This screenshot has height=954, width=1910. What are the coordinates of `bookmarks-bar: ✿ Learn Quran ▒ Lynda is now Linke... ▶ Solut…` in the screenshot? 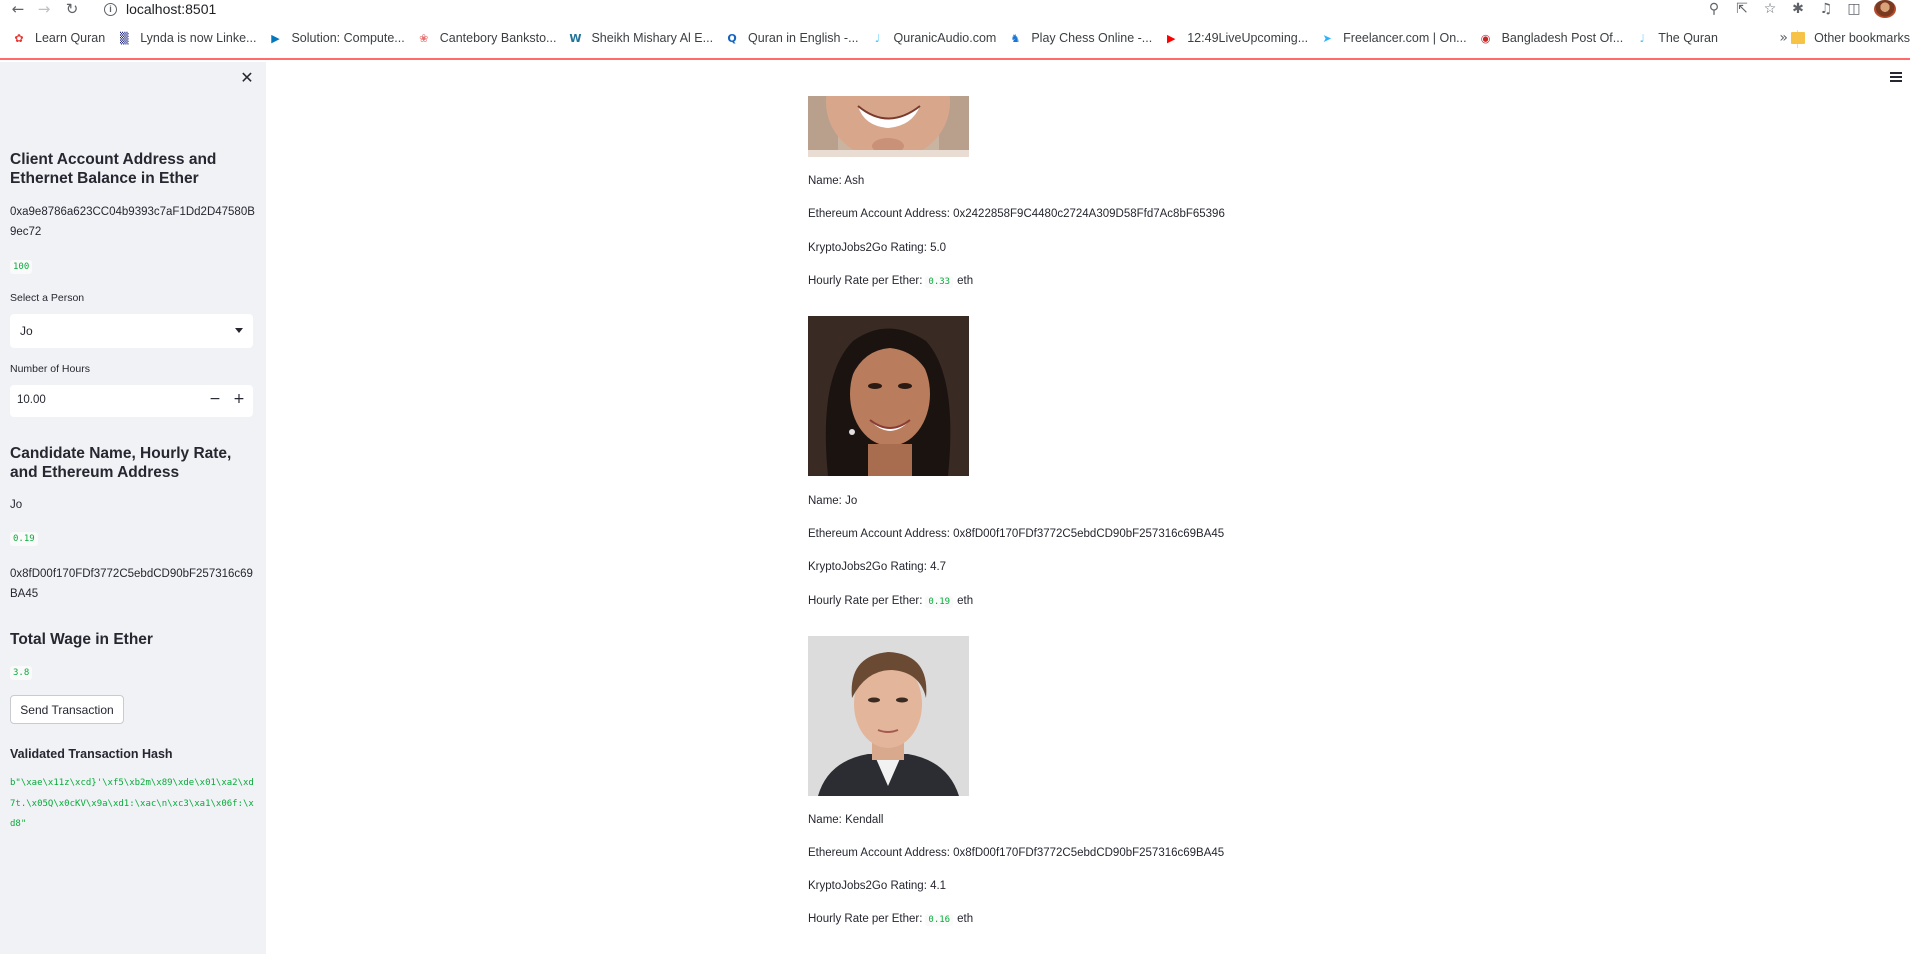 It's located at (955, 39).